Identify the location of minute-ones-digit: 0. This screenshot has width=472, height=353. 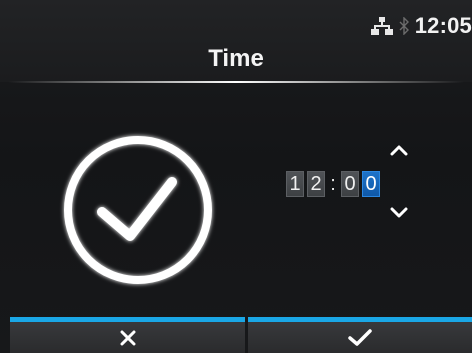
(371, 184).